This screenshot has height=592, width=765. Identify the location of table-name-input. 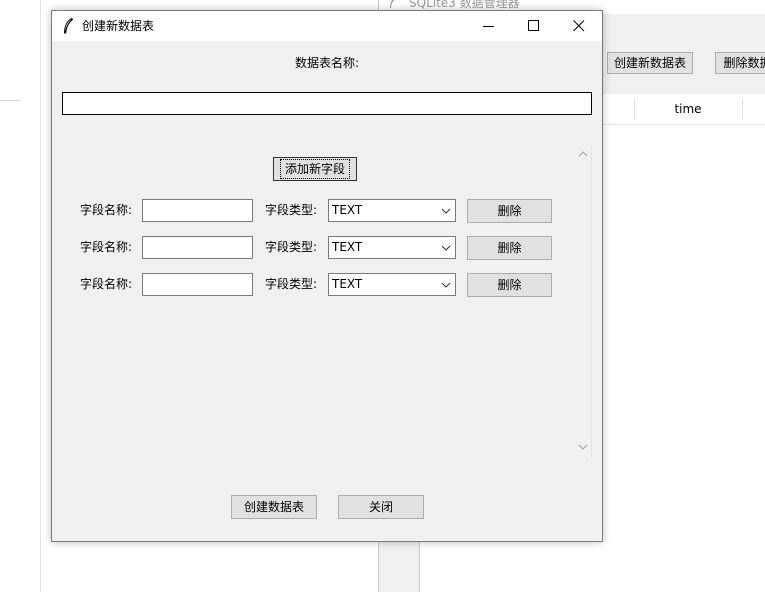
(327, 103).